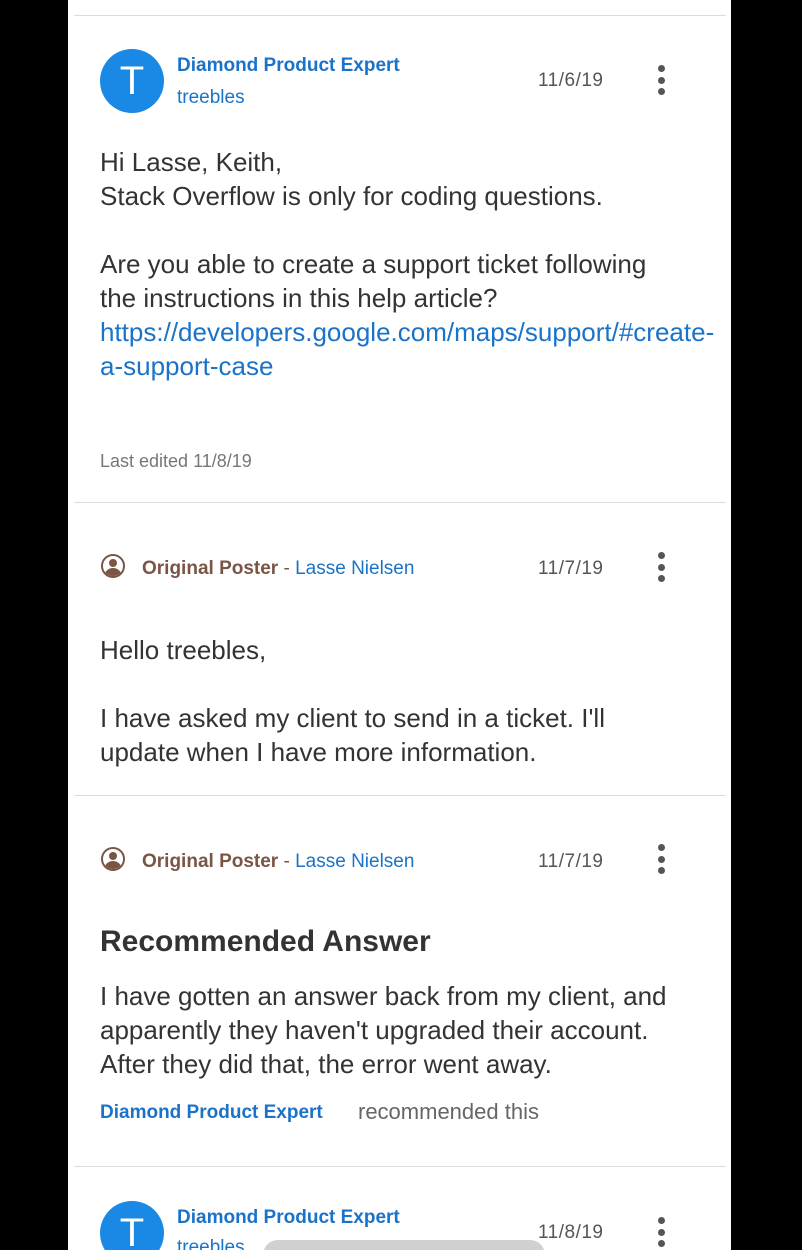 The width and height of the screenshot is (802, 1250). Describe the element at coordinates (571, 80) in the screenshot. I see `post-date: 11/6/19` at that location.